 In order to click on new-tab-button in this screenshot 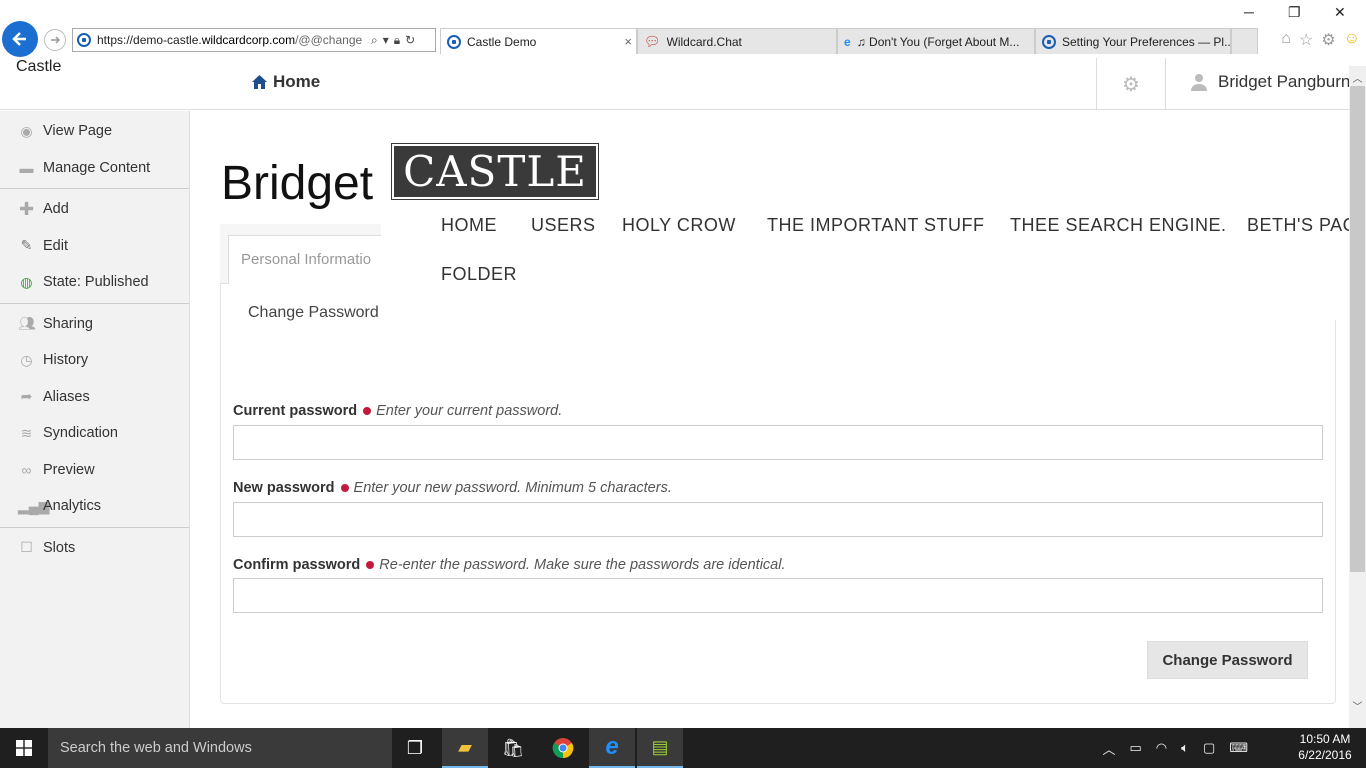, I will do `click(1244, 41)`.